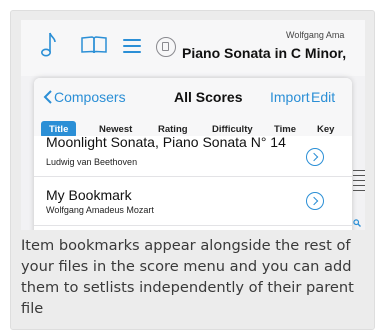 This screenshot has width=389, height=335. I want to click on edit-button: Edit, so click(323, 97).